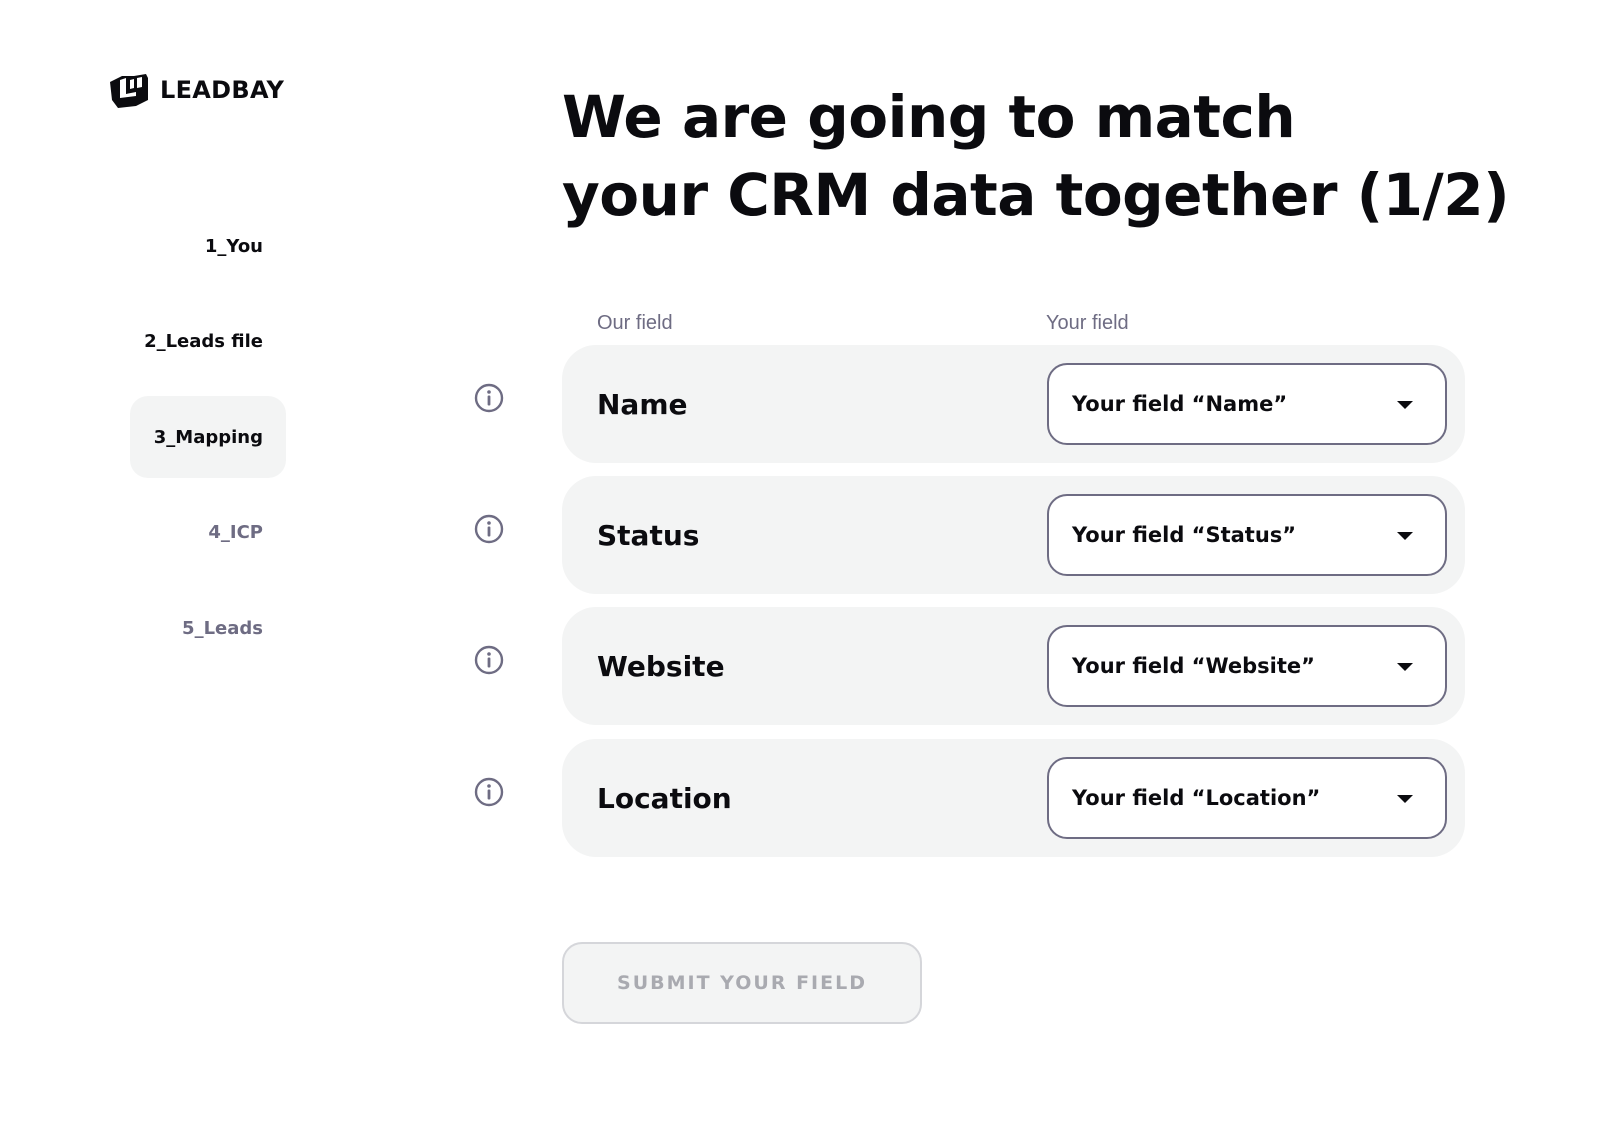  I want to click on select-value: Your field “Location”, so click(1196, 798).